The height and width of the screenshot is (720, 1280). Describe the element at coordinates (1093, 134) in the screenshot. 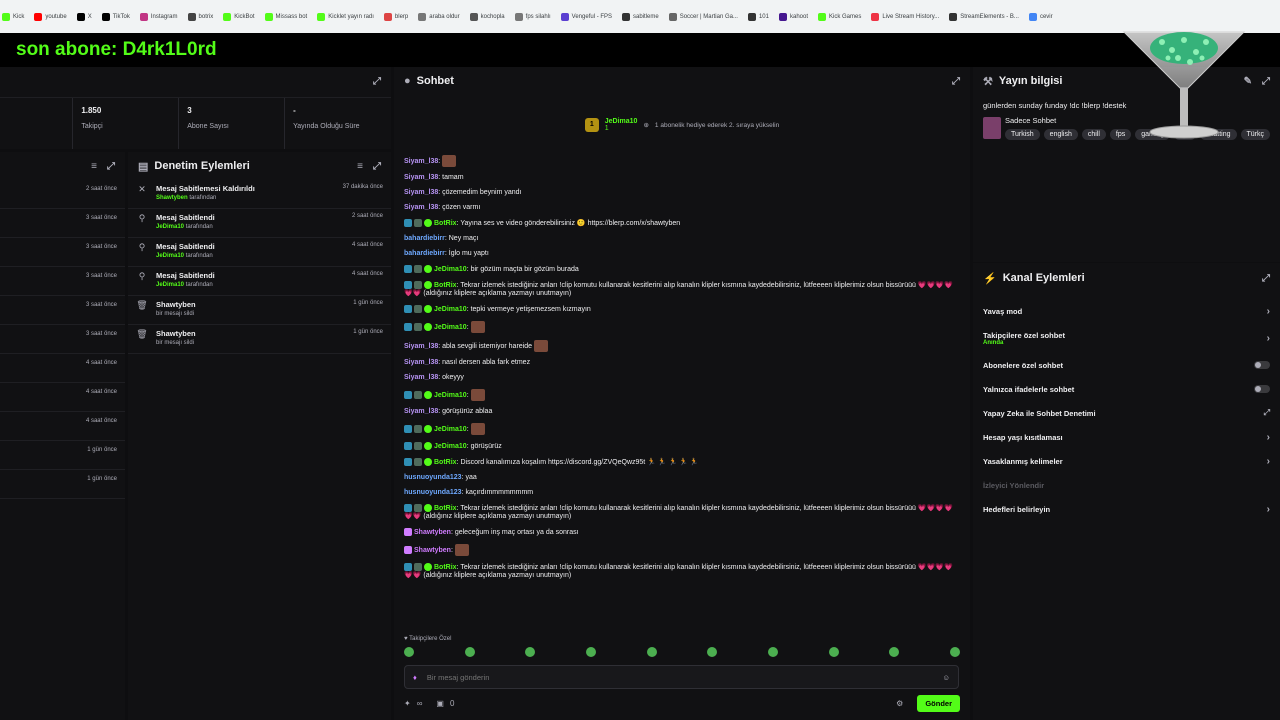

I see `stream-tag: chill` at that location.